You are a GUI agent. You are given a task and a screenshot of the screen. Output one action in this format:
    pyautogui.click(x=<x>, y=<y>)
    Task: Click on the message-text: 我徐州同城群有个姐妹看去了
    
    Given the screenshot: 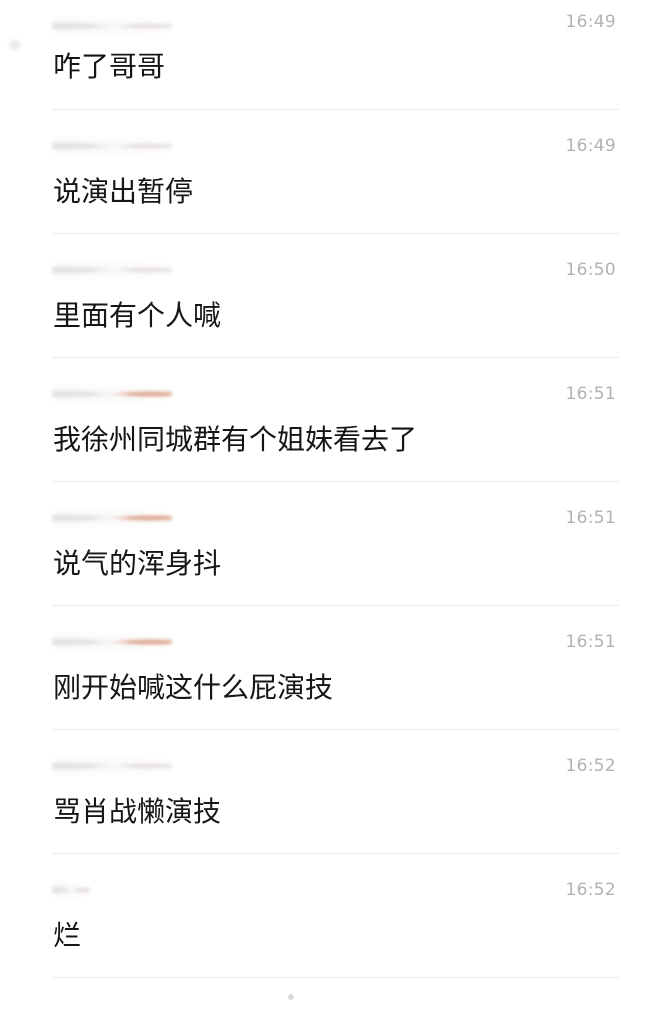 What is the action you would take?
    pyautogui.click(x=235, y=439)
    